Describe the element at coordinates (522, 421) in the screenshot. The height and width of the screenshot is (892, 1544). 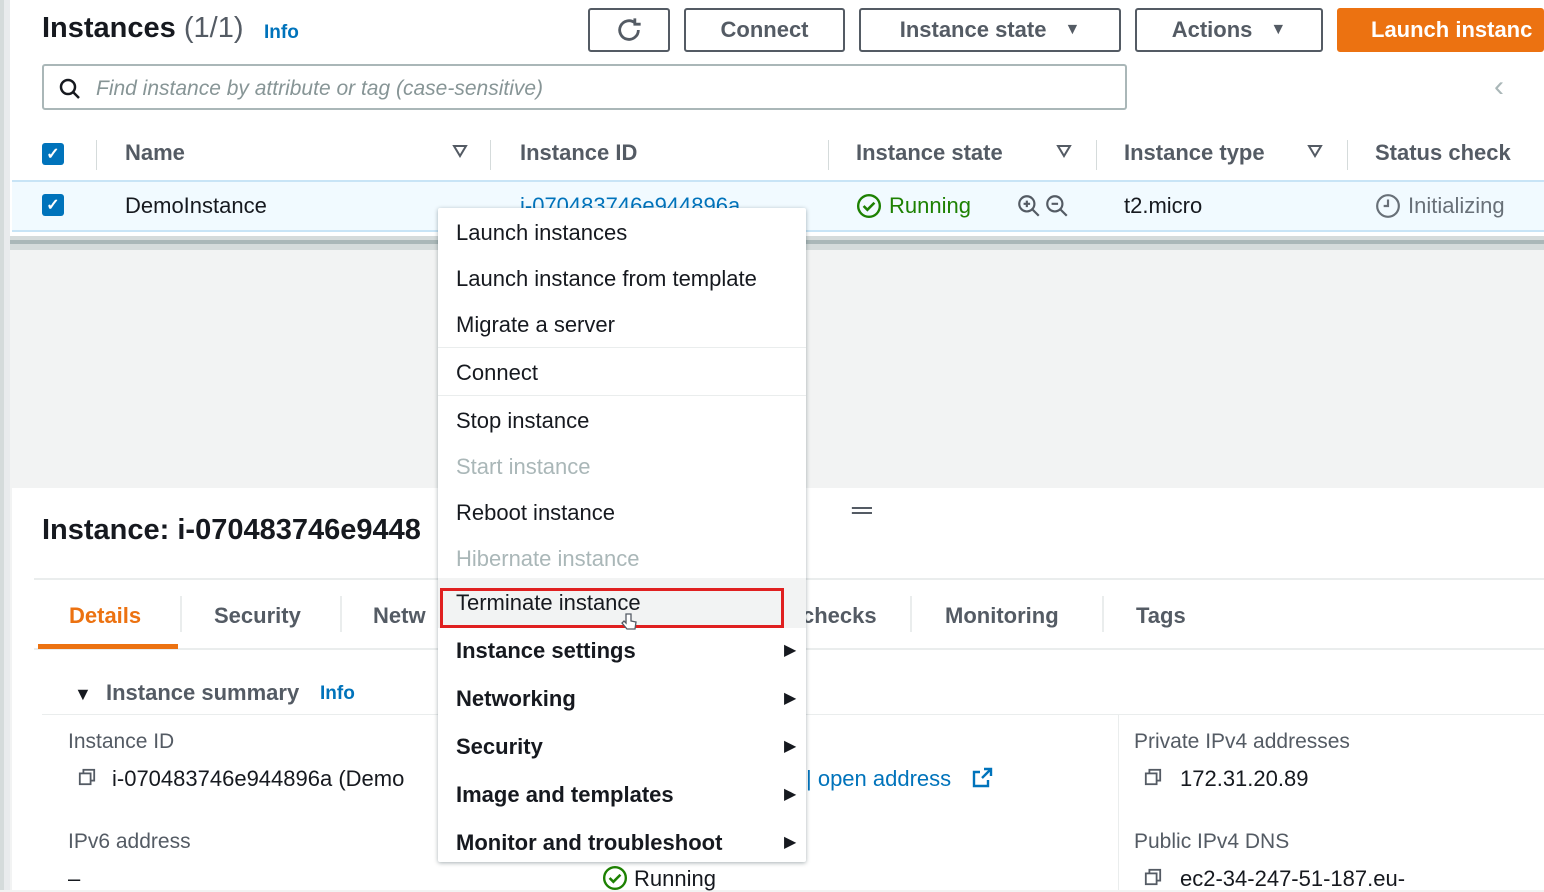
I see `menu-item-stop-instance: Stop instance` at that location.